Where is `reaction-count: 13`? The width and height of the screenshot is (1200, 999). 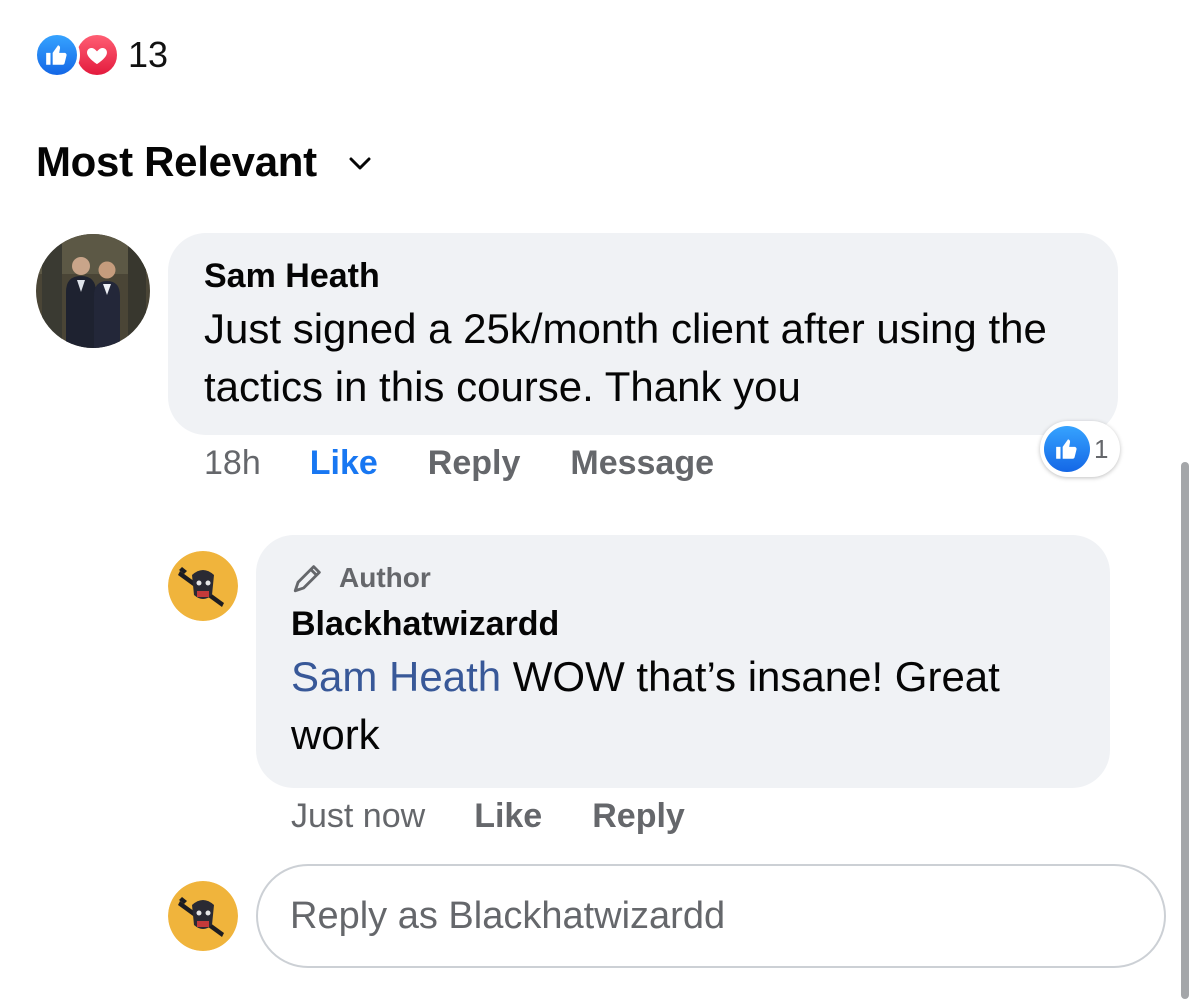
reaction-count: 13 is located at coordinates (148, 54).